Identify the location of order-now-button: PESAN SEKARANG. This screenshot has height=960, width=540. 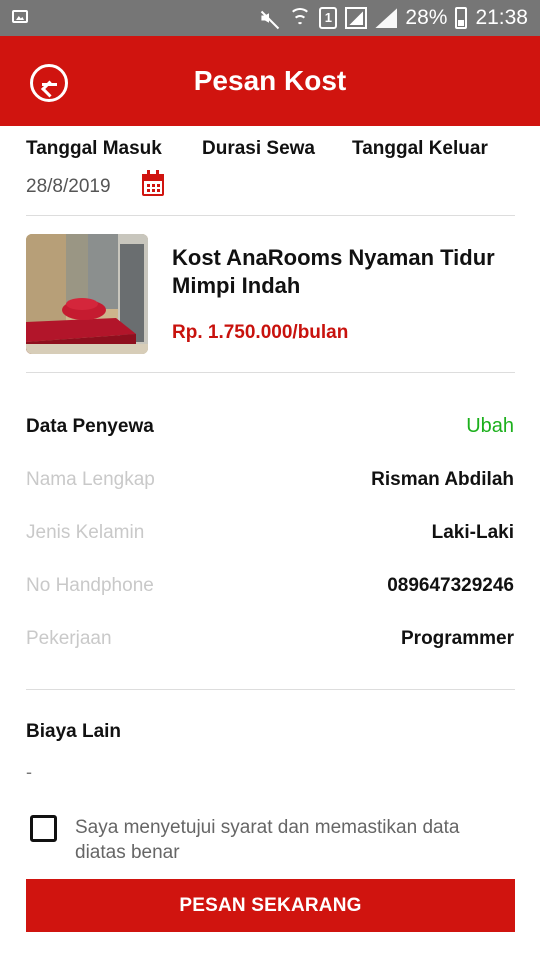
(270, 905).